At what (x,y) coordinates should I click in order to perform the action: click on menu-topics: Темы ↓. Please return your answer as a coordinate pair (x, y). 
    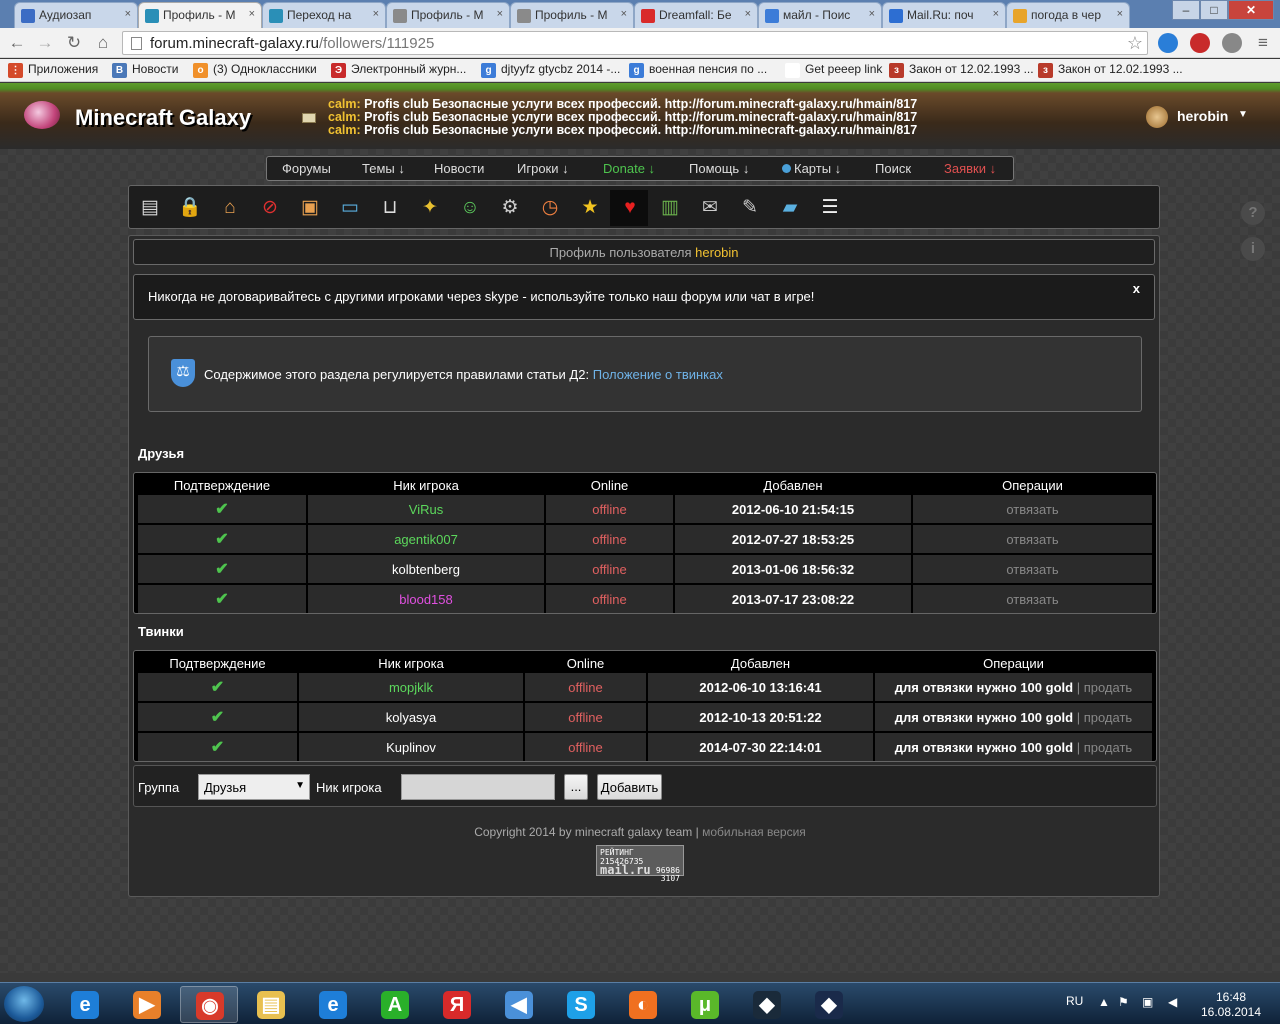
    Looking at the image, I should click on (383, 168).